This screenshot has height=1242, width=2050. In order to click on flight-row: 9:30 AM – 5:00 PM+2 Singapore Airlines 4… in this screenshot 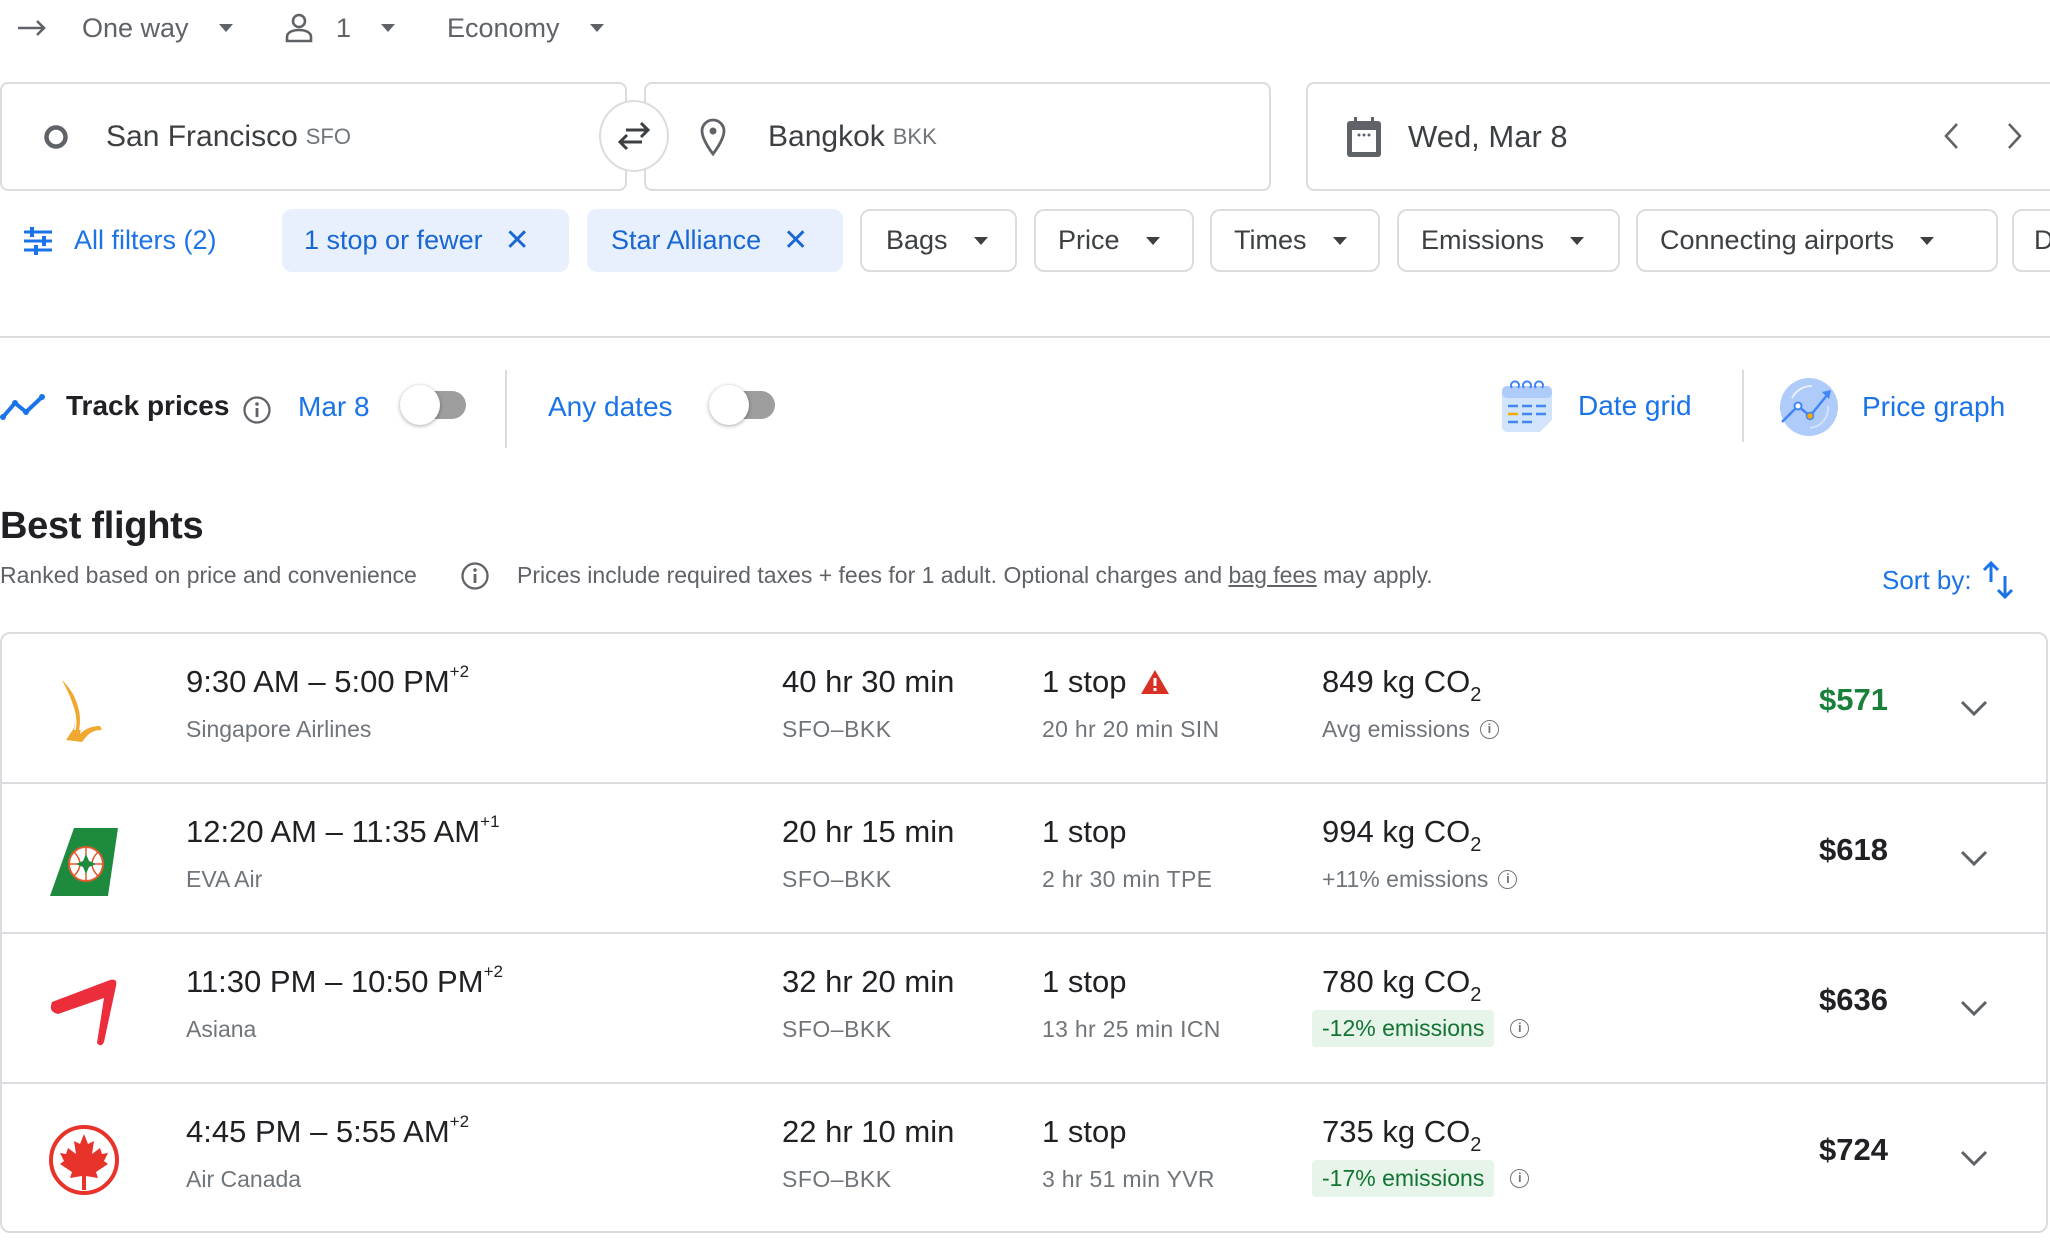, I will do `click(1024, 709)`.